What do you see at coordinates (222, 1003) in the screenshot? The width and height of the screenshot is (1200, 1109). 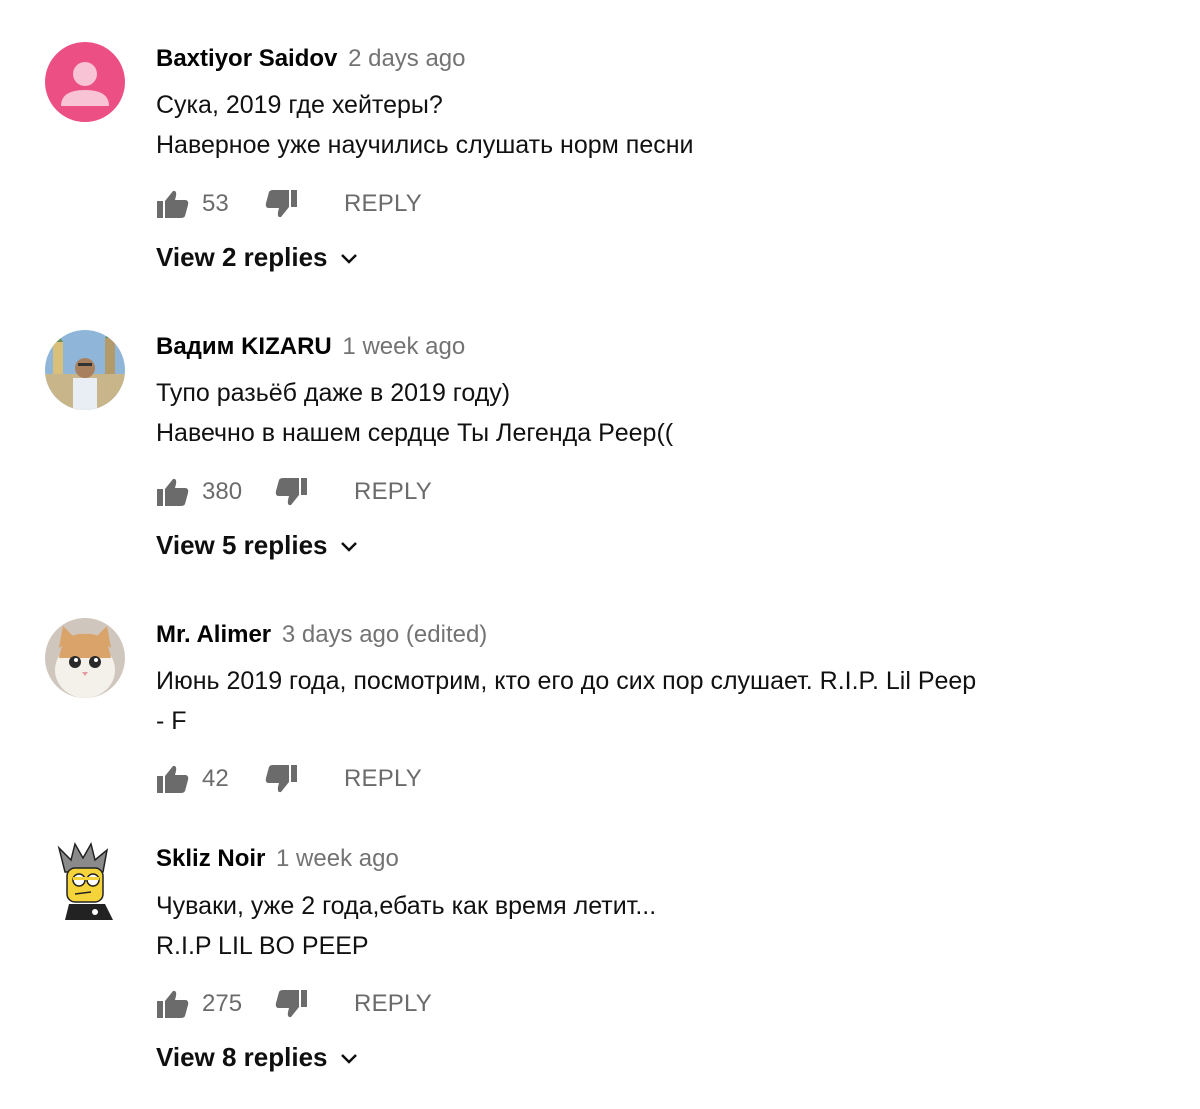 I see `like-count: 275` at bounding box center [222, 1003].